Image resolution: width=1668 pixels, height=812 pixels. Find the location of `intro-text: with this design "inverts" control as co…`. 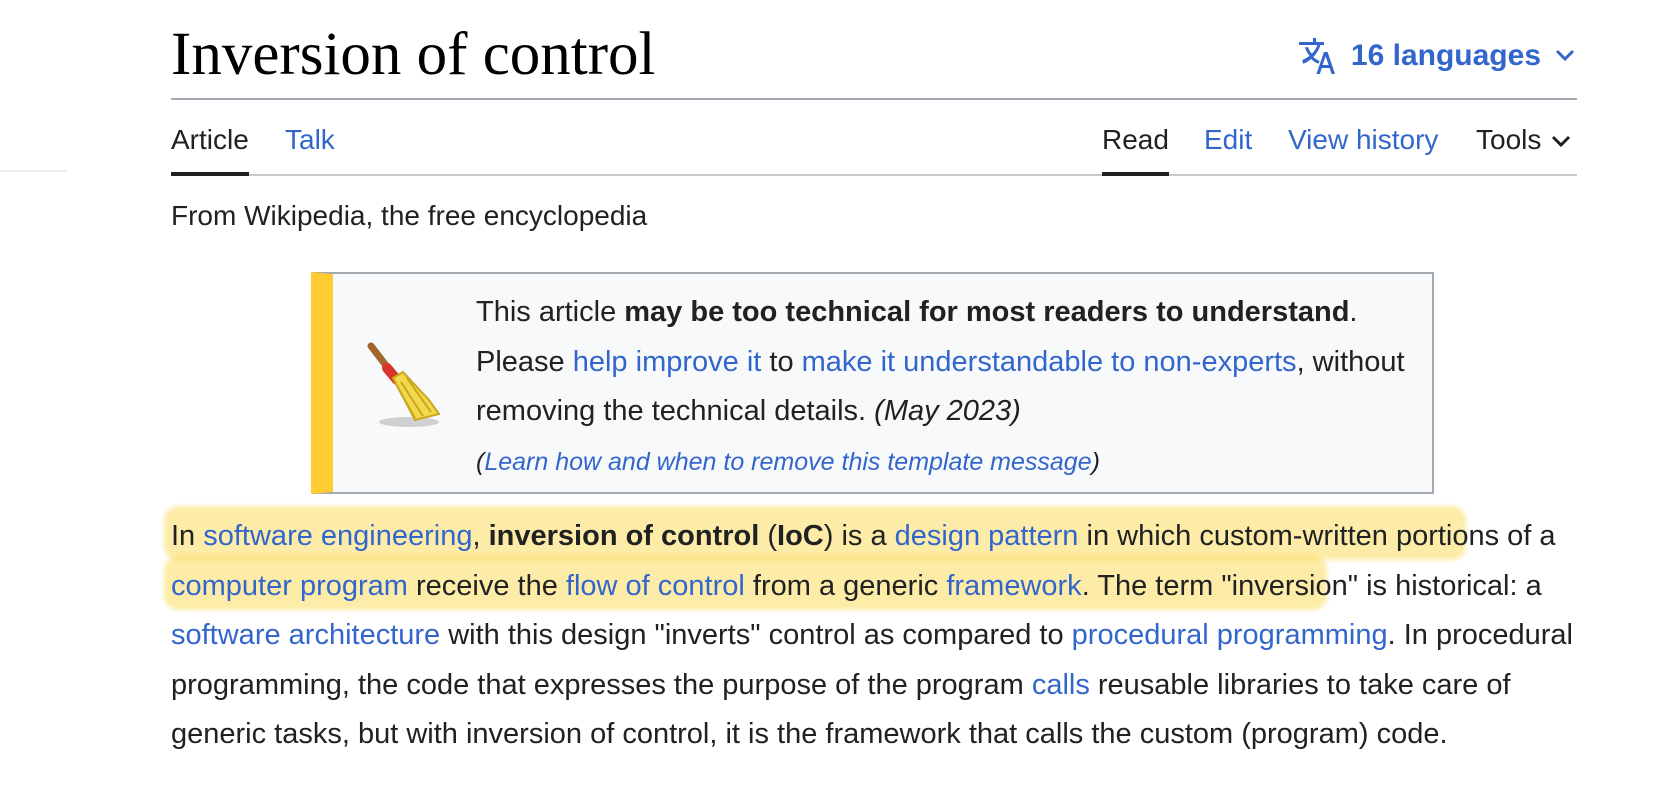

intro-text: with this design "inverts" control as co… is located at coordinates (756, 635).